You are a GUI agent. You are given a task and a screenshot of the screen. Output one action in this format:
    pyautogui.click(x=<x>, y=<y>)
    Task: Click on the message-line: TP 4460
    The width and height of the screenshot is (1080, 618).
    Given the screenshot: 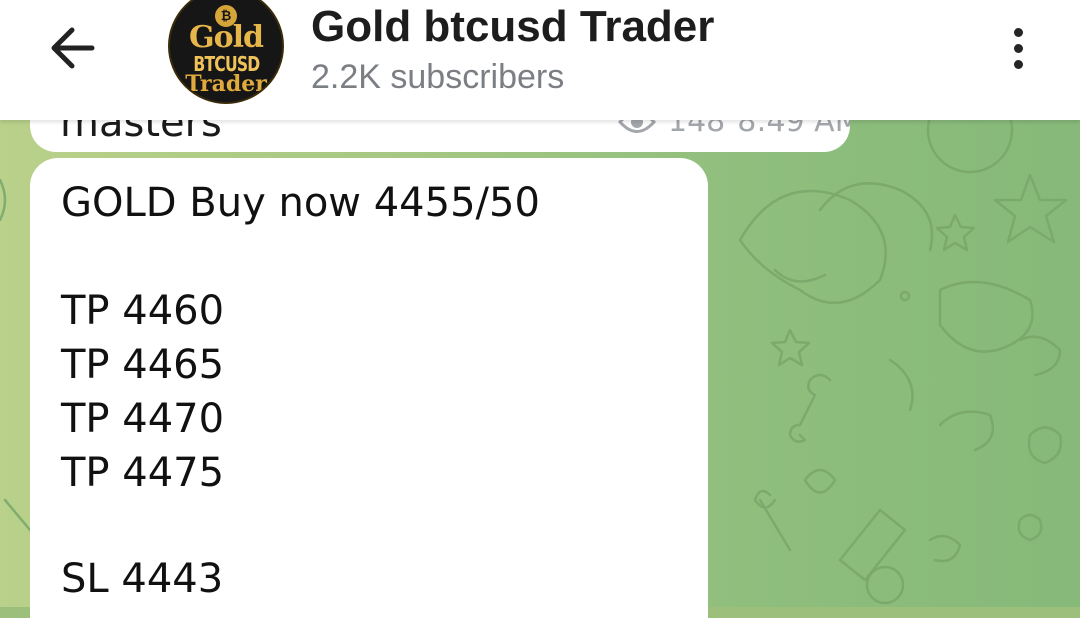 What is the action you would take?
    pyautogui.click(x=143, y=311)
    